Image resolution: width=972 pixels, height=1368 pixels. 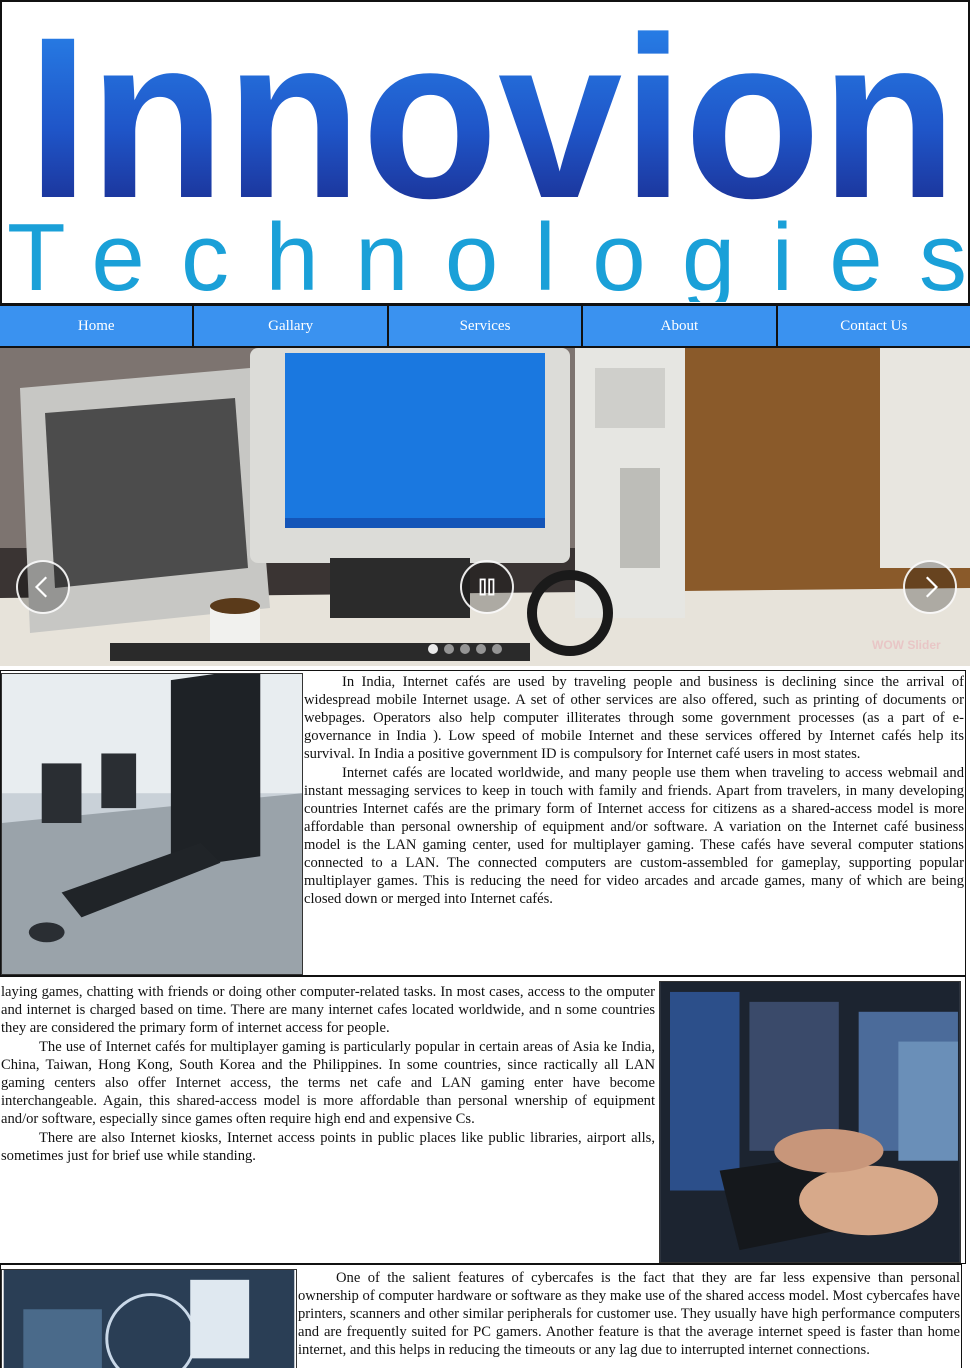 What do you see at coordinates (810, 1122) in the screenshot?
I see `gamers-image` at bounding box center [810, 1122].